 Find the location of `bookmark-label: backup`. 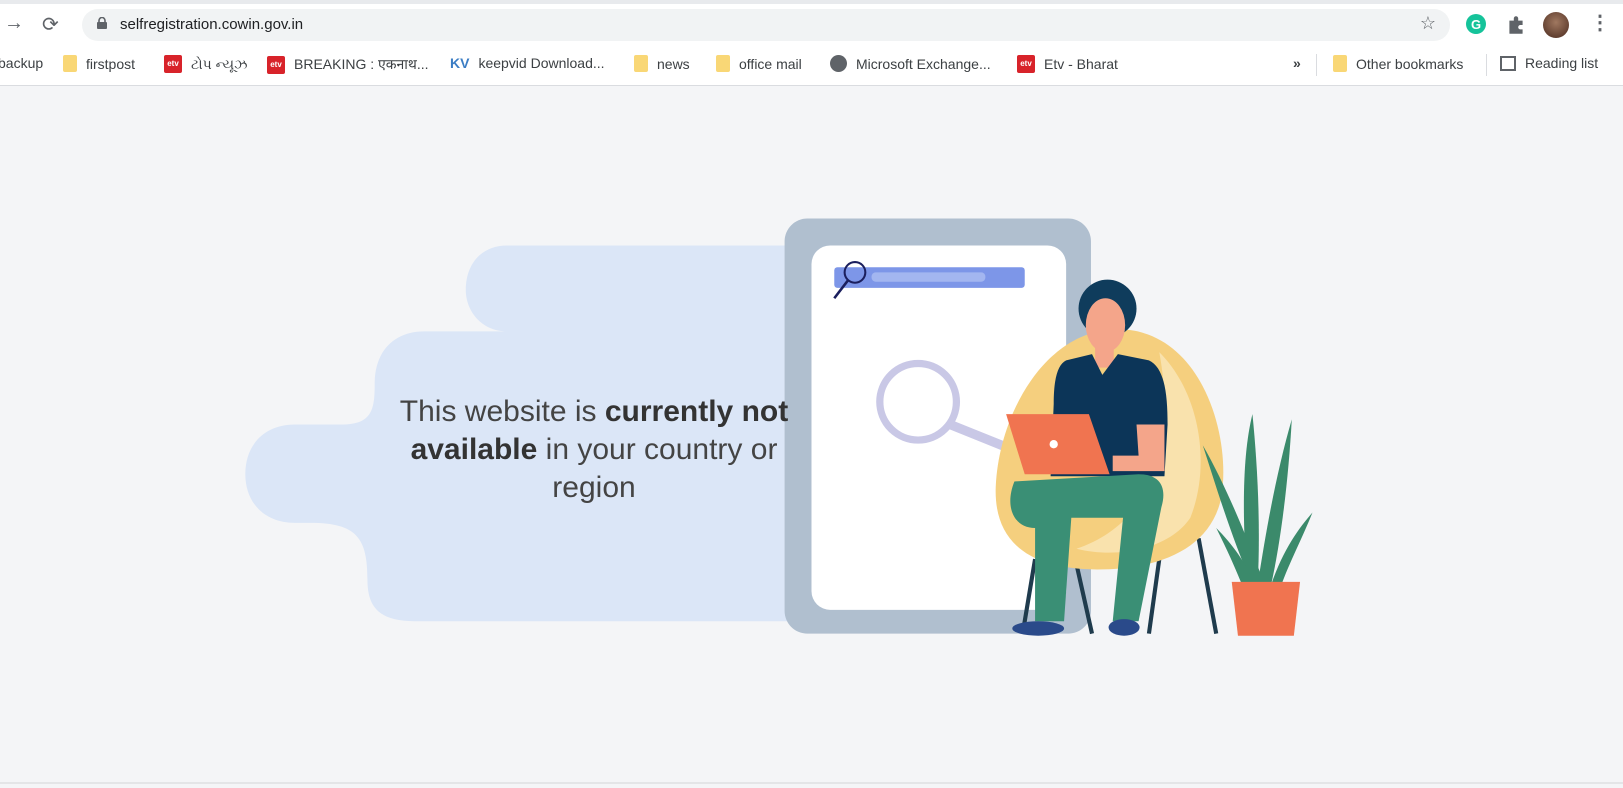

bookmark-label: backup is located at coordinates (22, 63).